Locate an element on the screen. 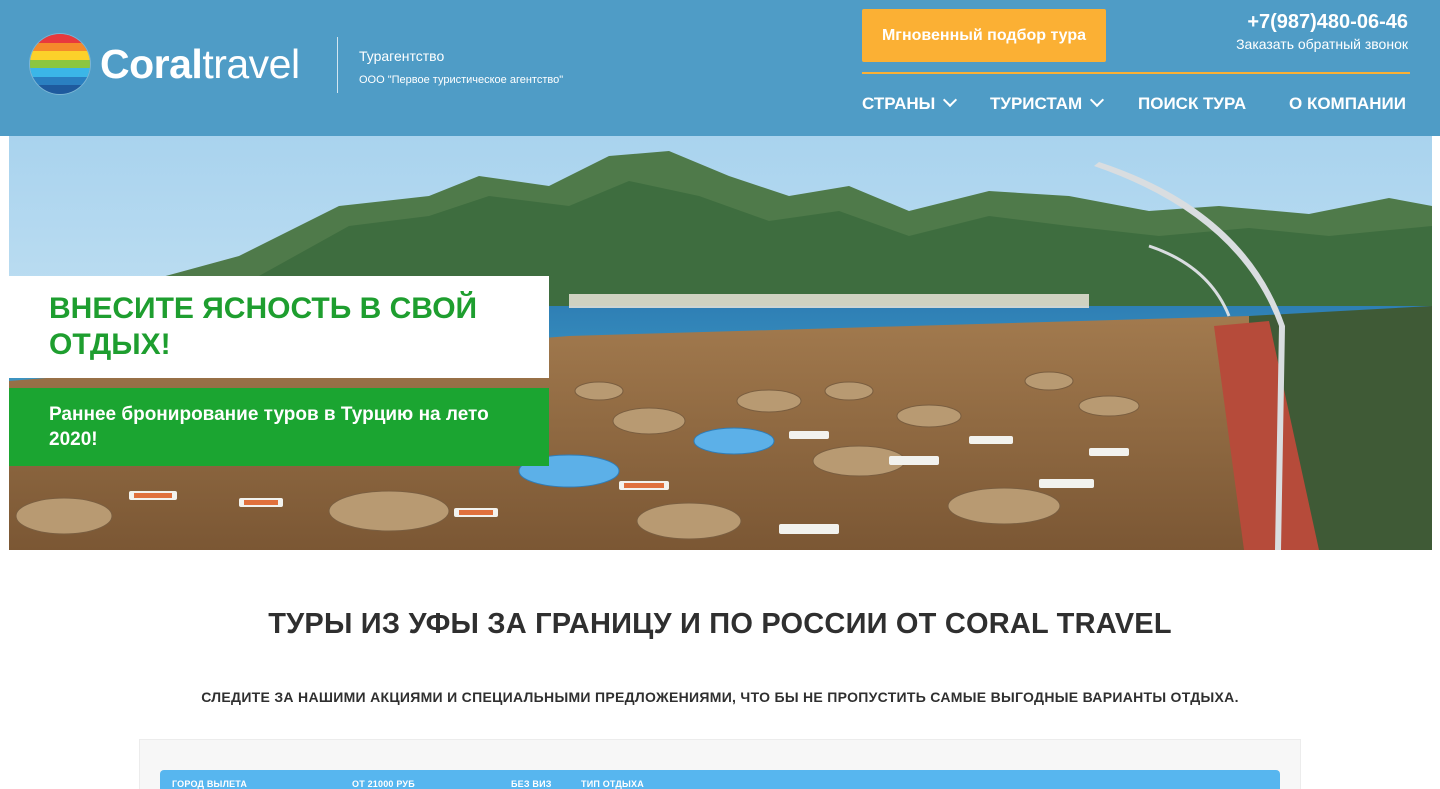 This screenshot has width=1440, height=789. logo-wordmark-bold: Coral is located at coordinates (151, 63).